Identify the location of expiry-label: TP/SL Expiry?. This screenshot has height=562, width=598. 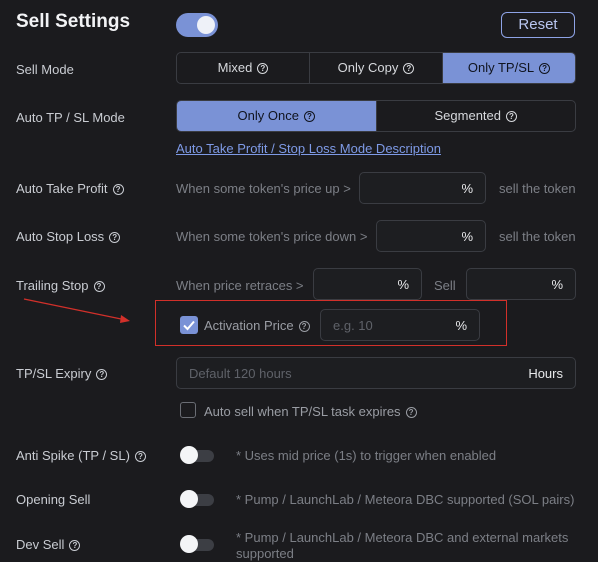
(62, 373).